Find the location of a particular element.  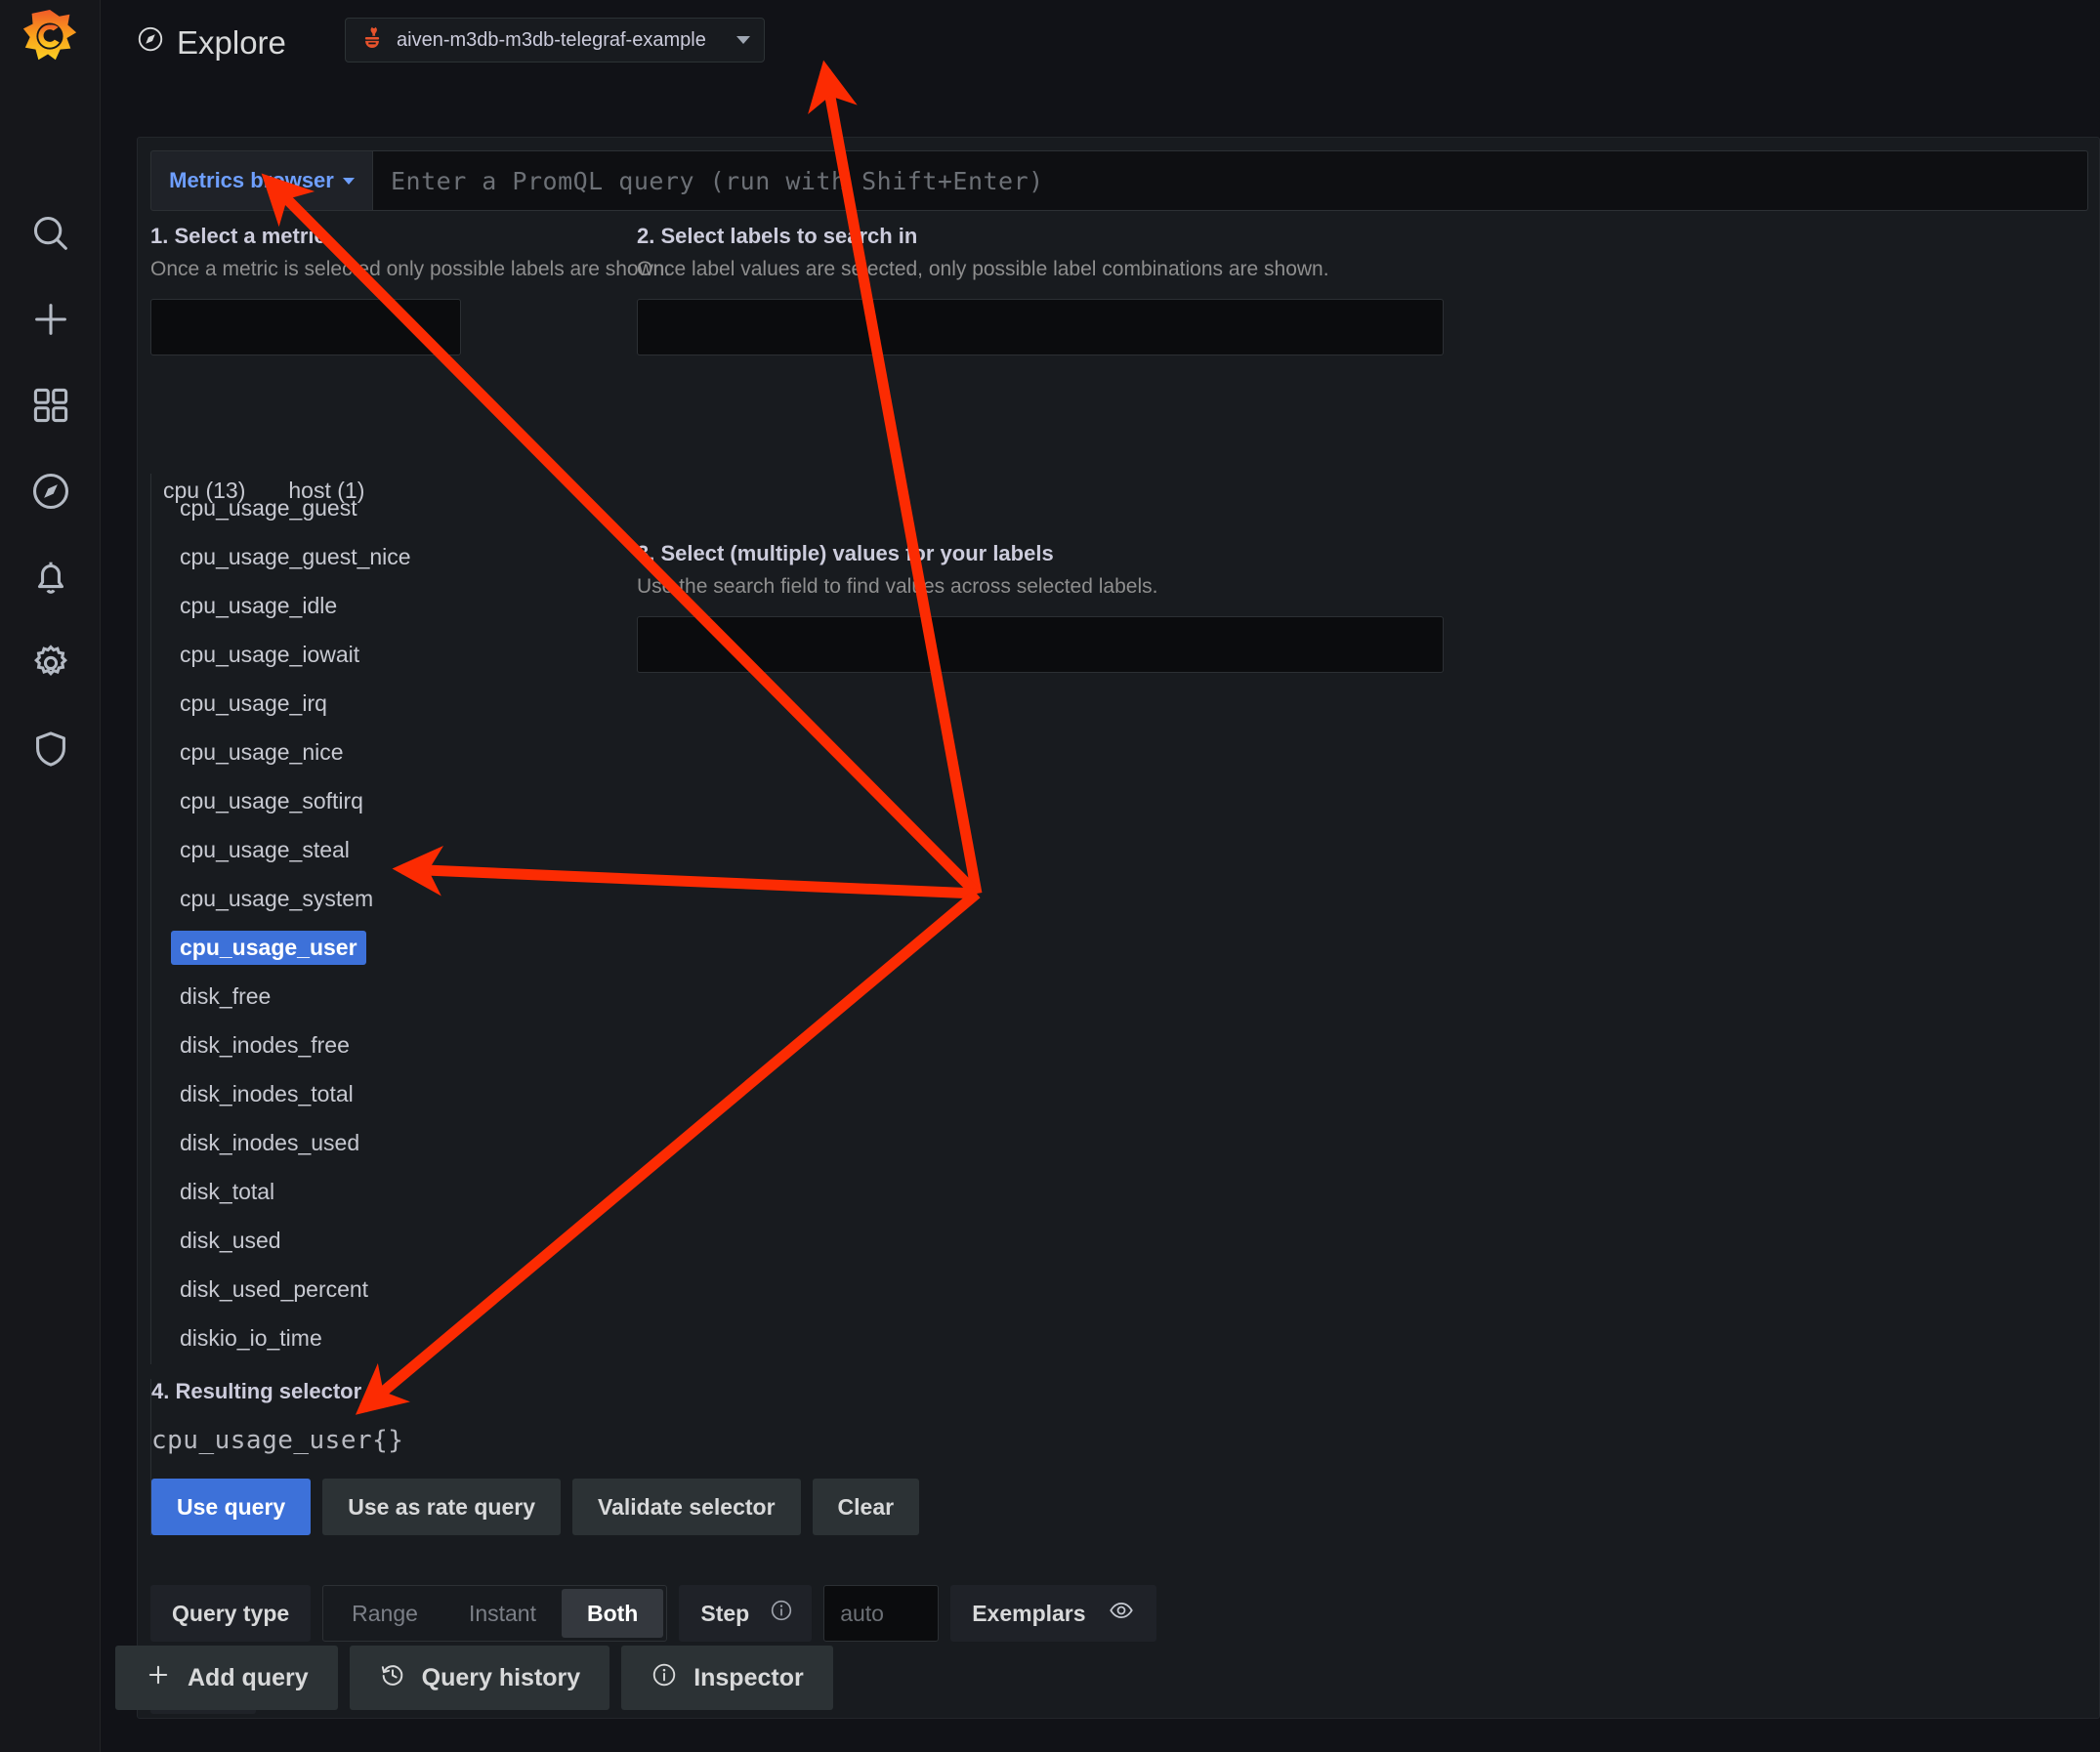

list-item: cpu_usage_nice is located at coordinates (487, 752).